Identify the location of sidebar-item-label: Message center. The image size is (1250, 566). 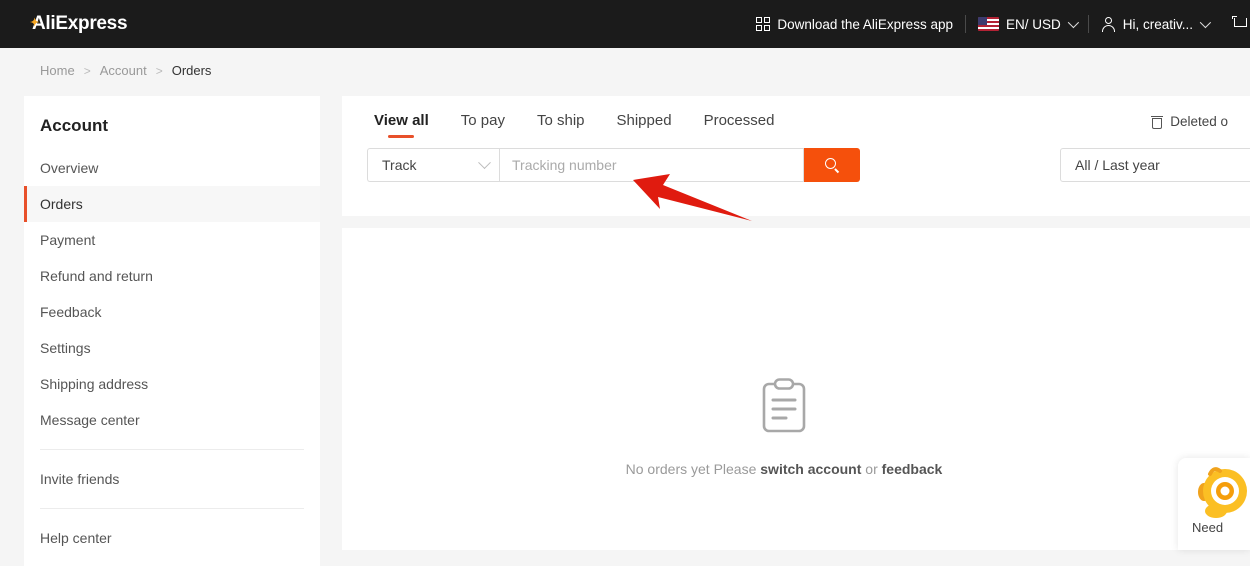
(90, 420).